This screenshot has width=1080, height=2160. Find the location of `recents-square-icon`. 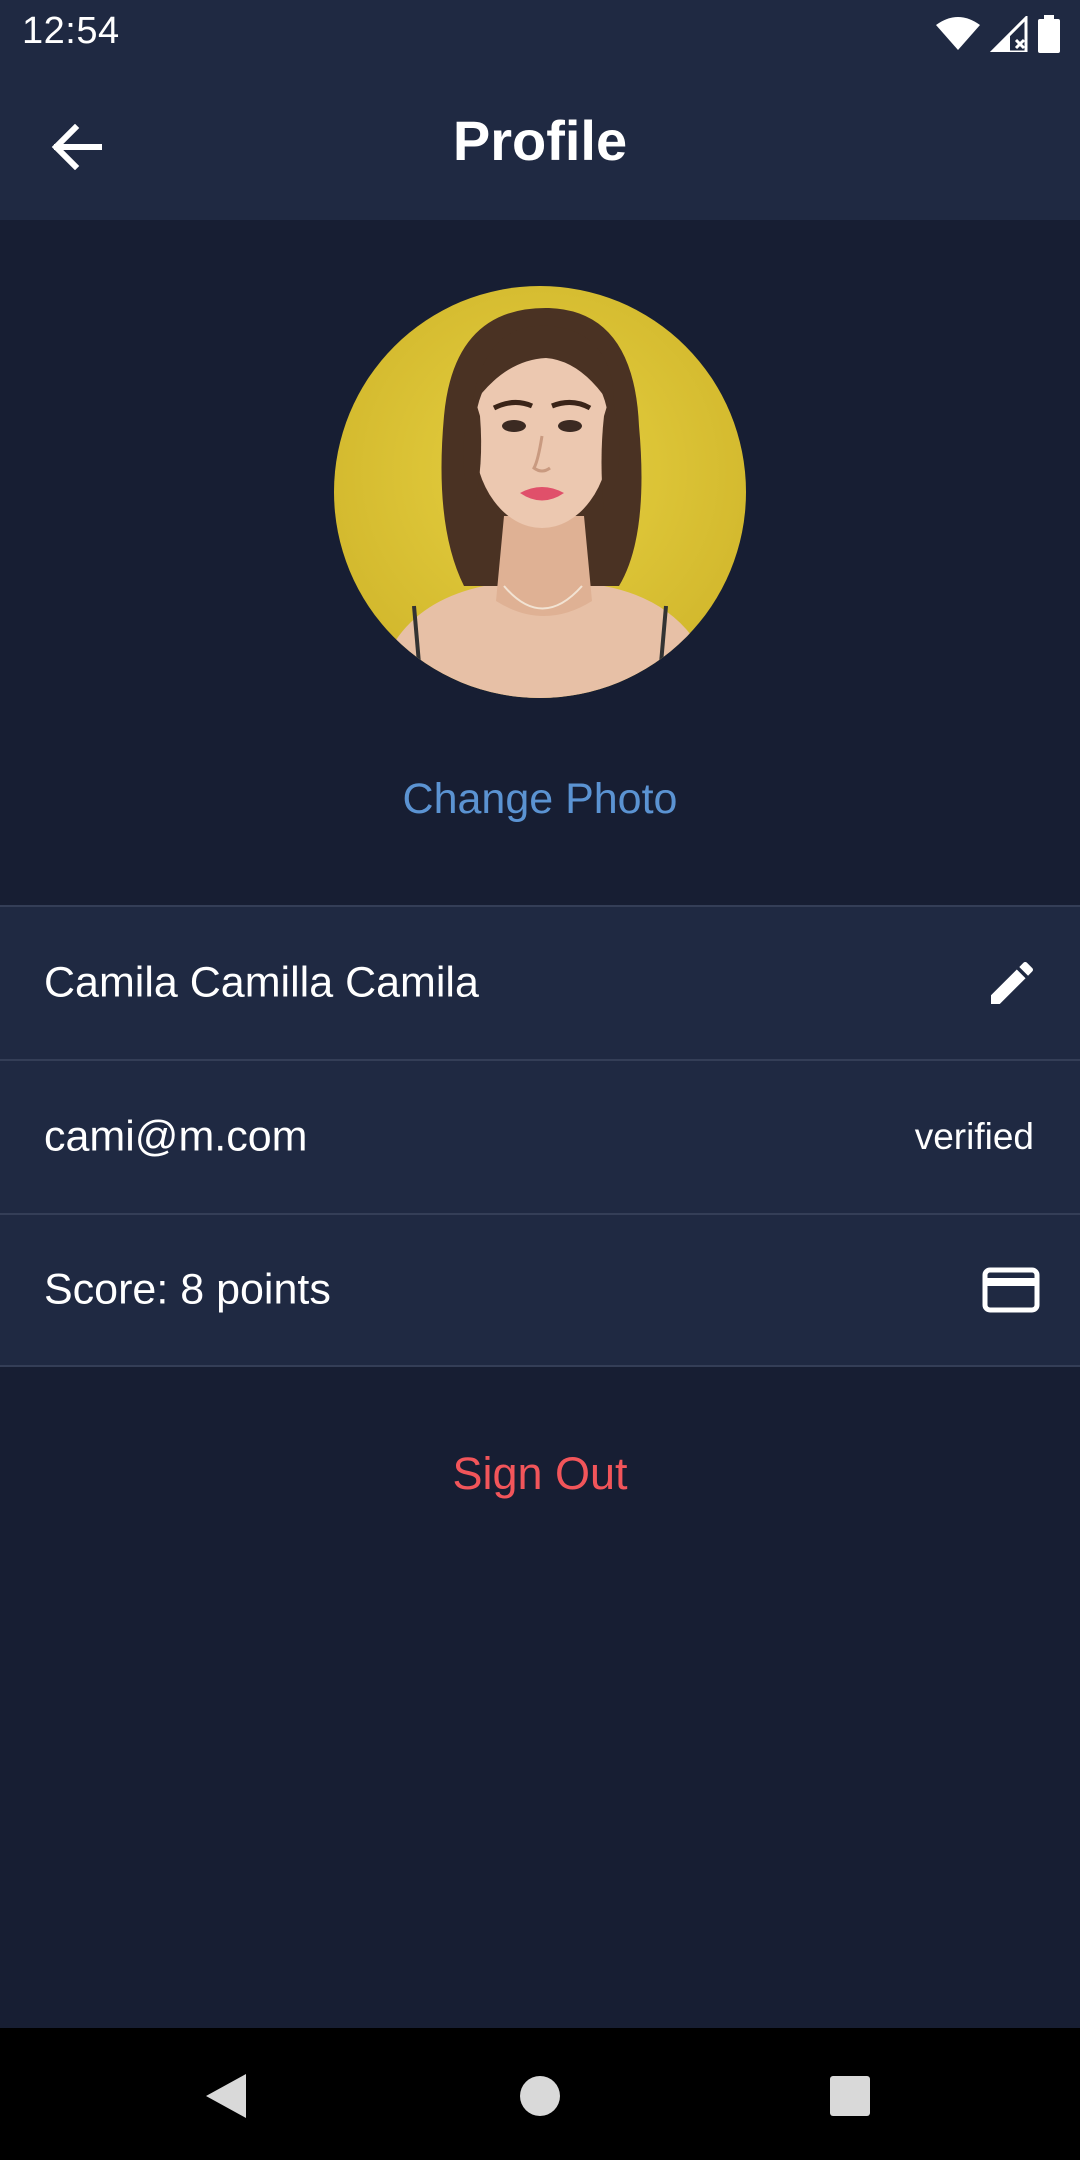

recents-square-icon is located at coordinates (850, 2096).